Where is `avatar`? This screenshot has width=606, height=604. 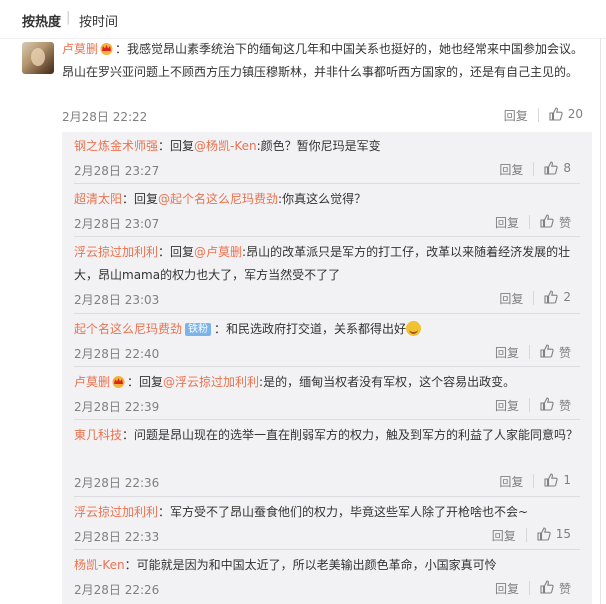 avatar is located at coordinates (38, 58).